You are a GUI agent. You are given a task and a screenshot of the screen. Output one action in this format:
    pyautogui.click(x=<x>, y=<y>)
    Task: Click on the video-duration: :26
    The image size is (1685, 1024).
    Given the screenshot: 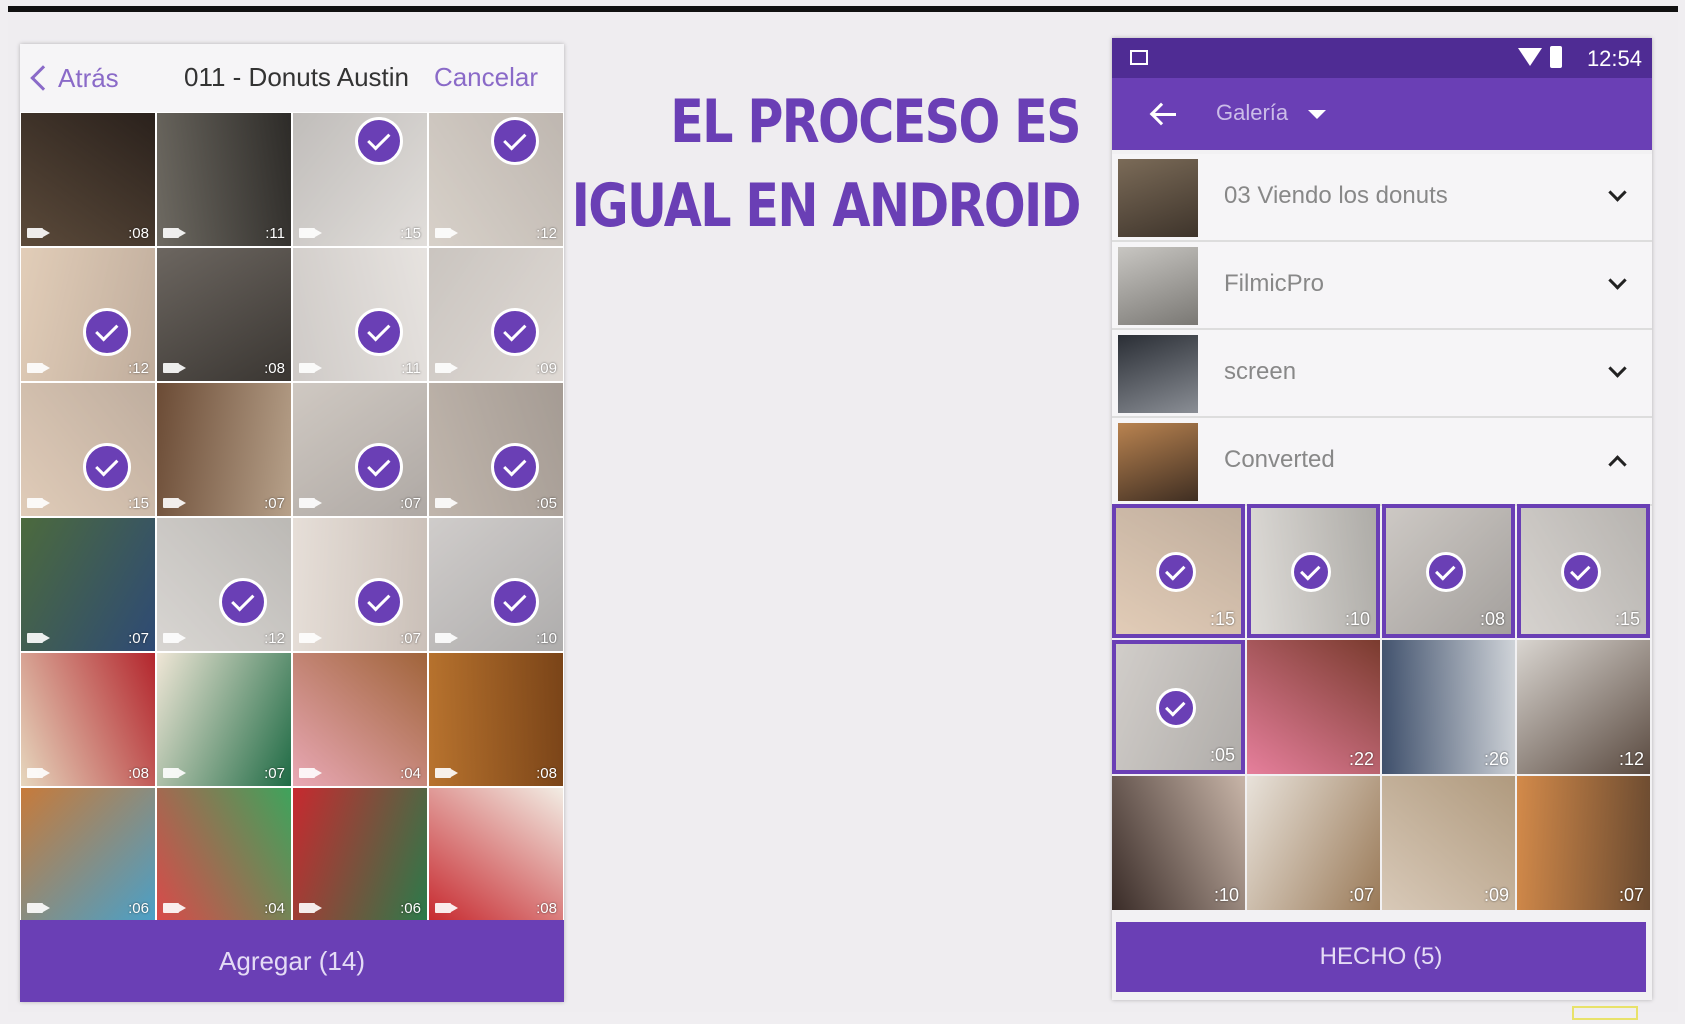 What is the action you would take?
    pyautogui.click(x=1496, y=759)
    